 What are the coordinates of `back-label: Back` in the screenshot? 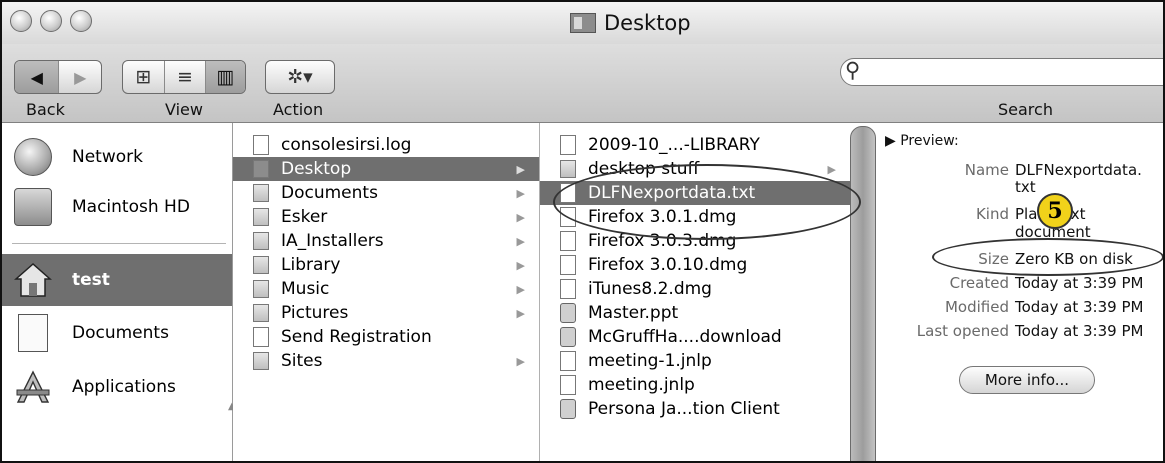 It's located at (45, 109).